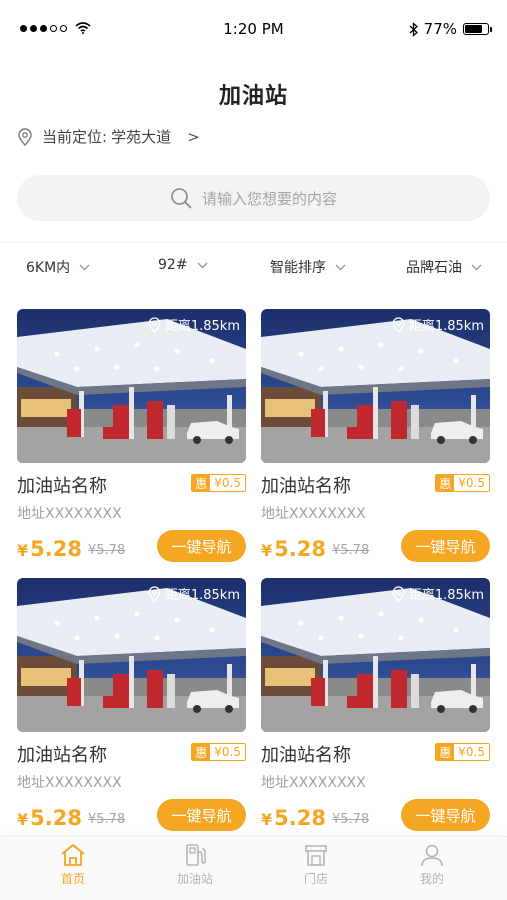  I want to click on tab-store: 门店, so click(316, 865).